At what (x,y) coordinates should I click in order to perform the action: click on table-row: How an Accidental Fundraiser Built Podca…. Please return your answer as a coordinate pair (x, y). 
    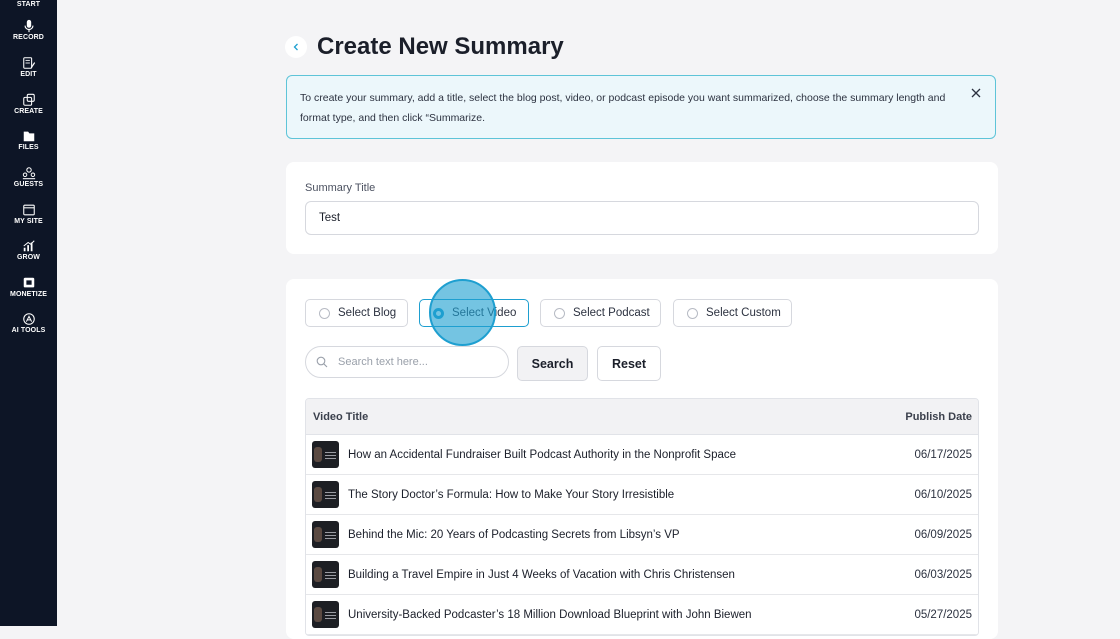
    Looking at the image, I should click on (642, 455).